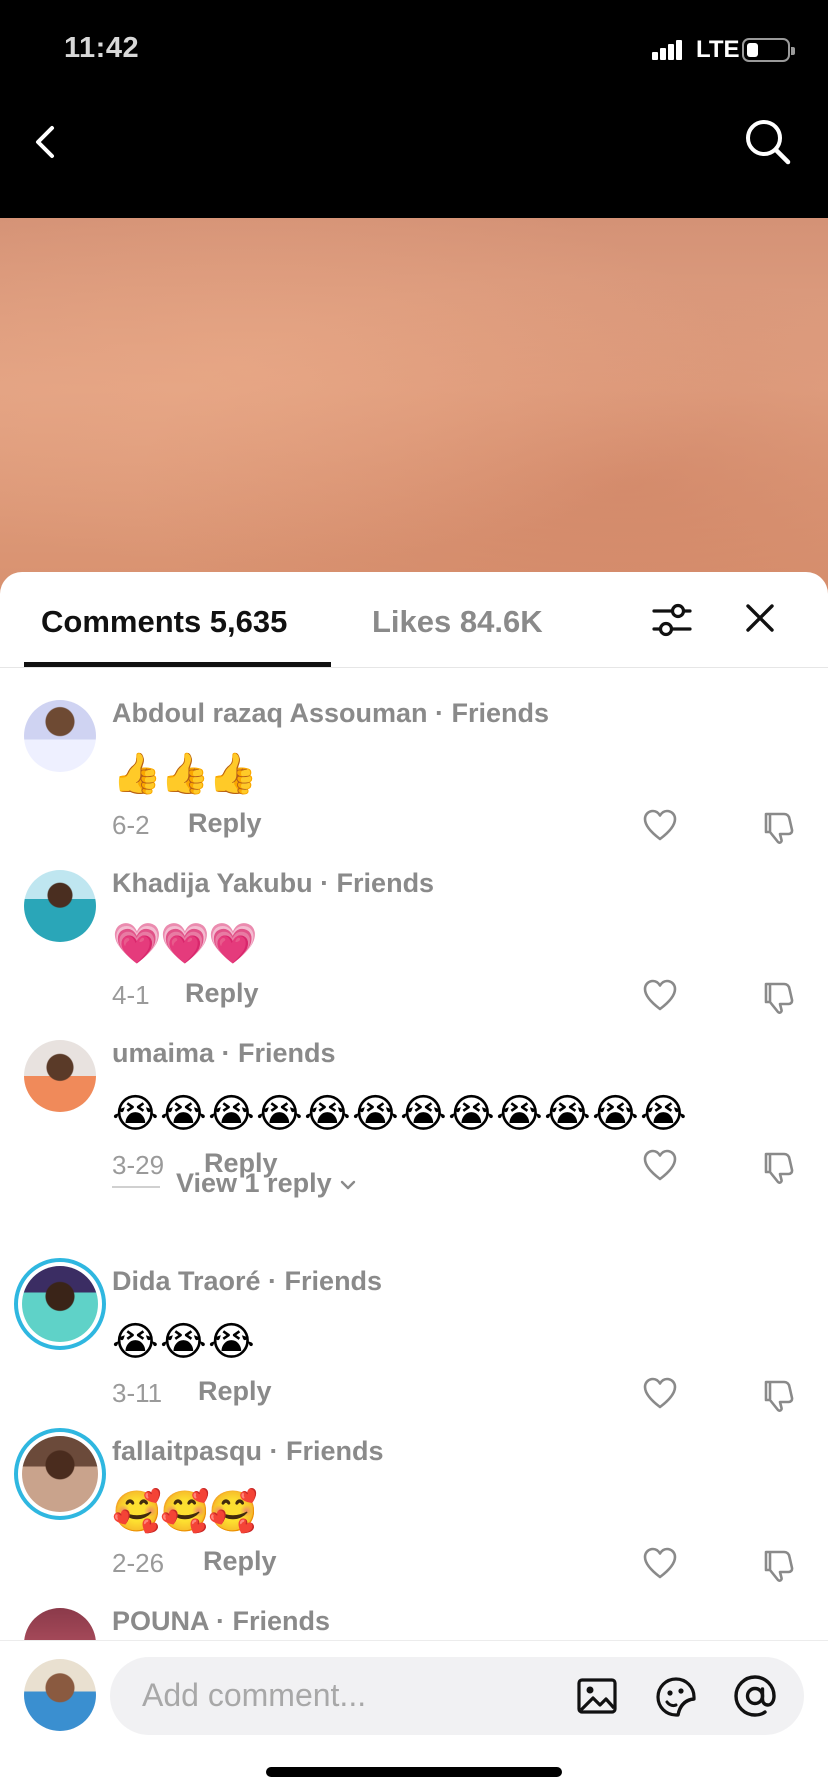 This screenshot has width=828, height=1792. I want to click on tab-comments: Comments 5,635, so click(164, 622).